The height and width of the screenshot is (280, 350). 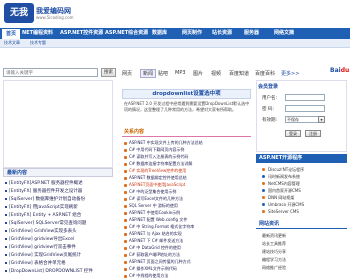 What do you see at coordinates (42, 239) in the screenshot?
I see `list-item-label: [GridView] gridview导出Excel` at bounding box center [42, 239].